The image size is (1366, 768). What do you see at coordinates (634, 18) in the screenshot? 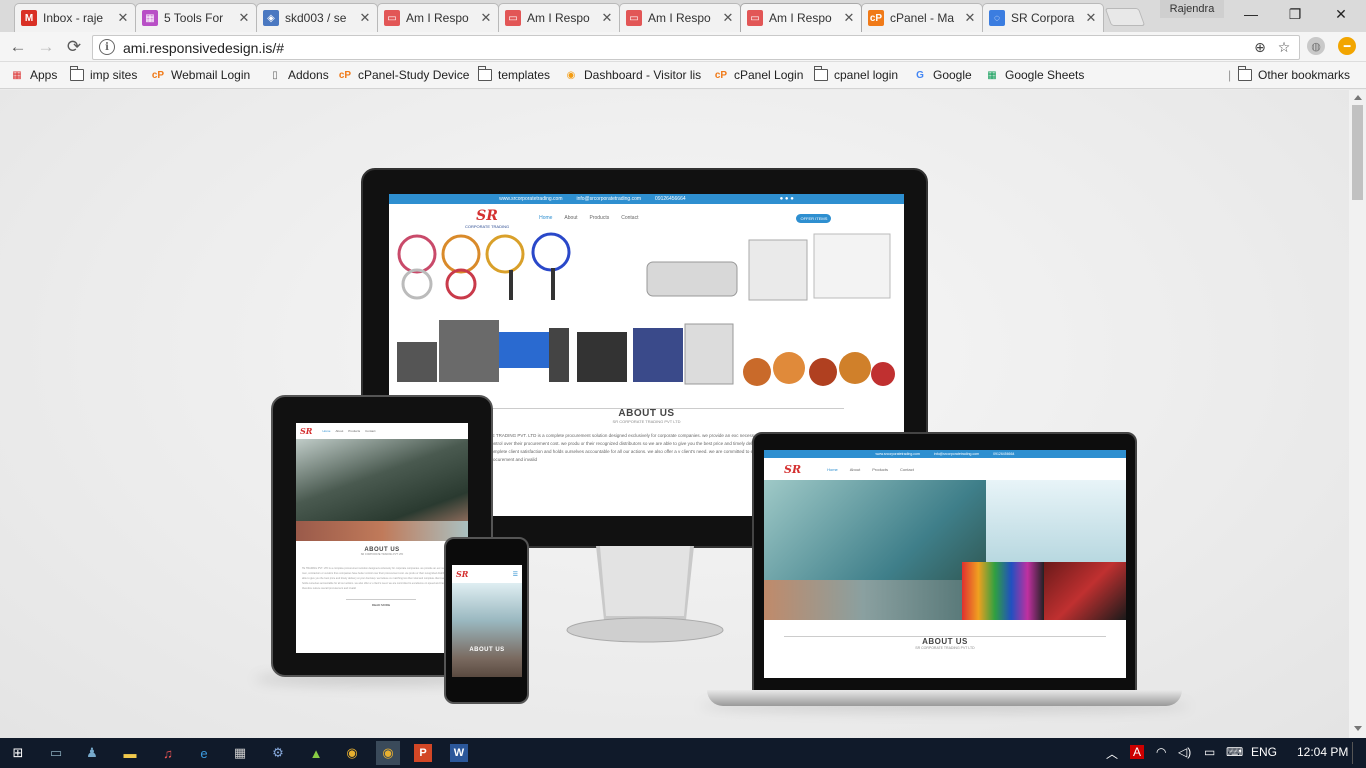
I see `ami-icon: ▭` at bounding box center [634, 18].